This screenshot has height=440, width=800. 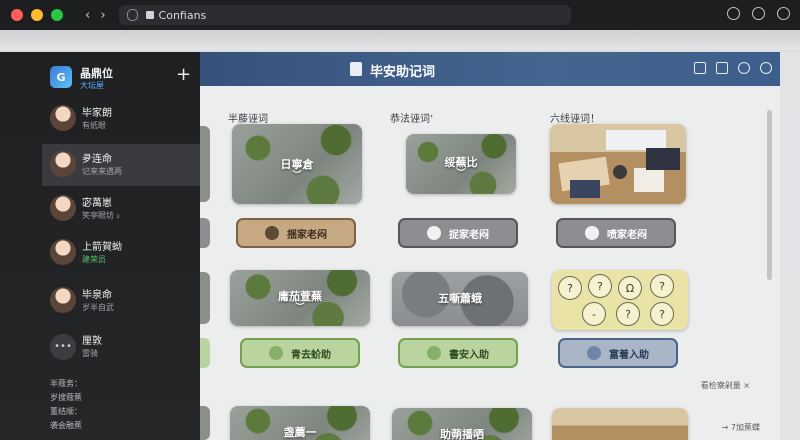 I want to click on enter-button: 富着入助, so click(x=618, y=353).